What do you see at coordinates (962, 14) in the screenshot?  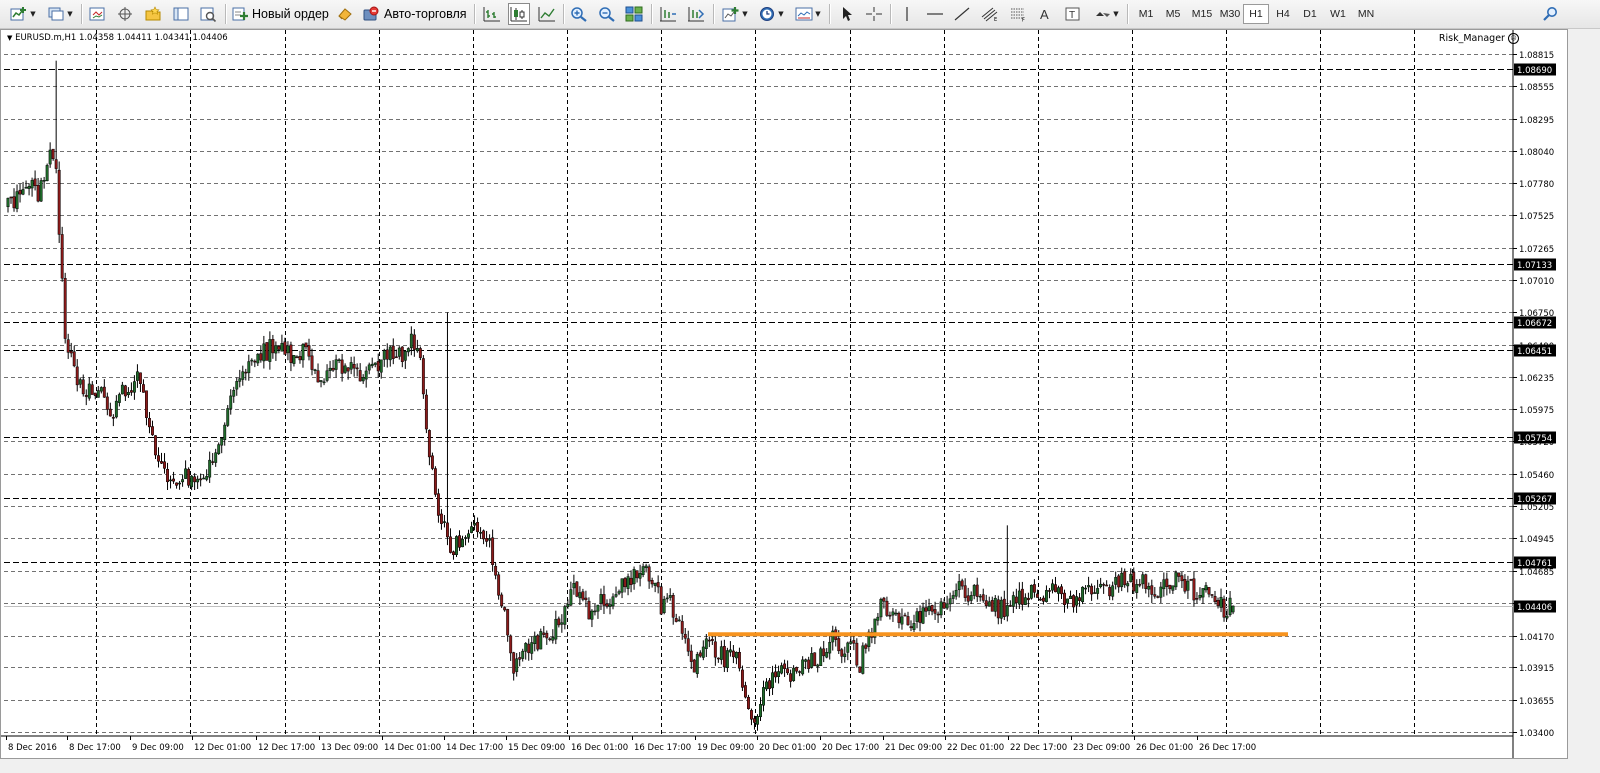 I see `trend-line-button` at bounding box center [962, 14].